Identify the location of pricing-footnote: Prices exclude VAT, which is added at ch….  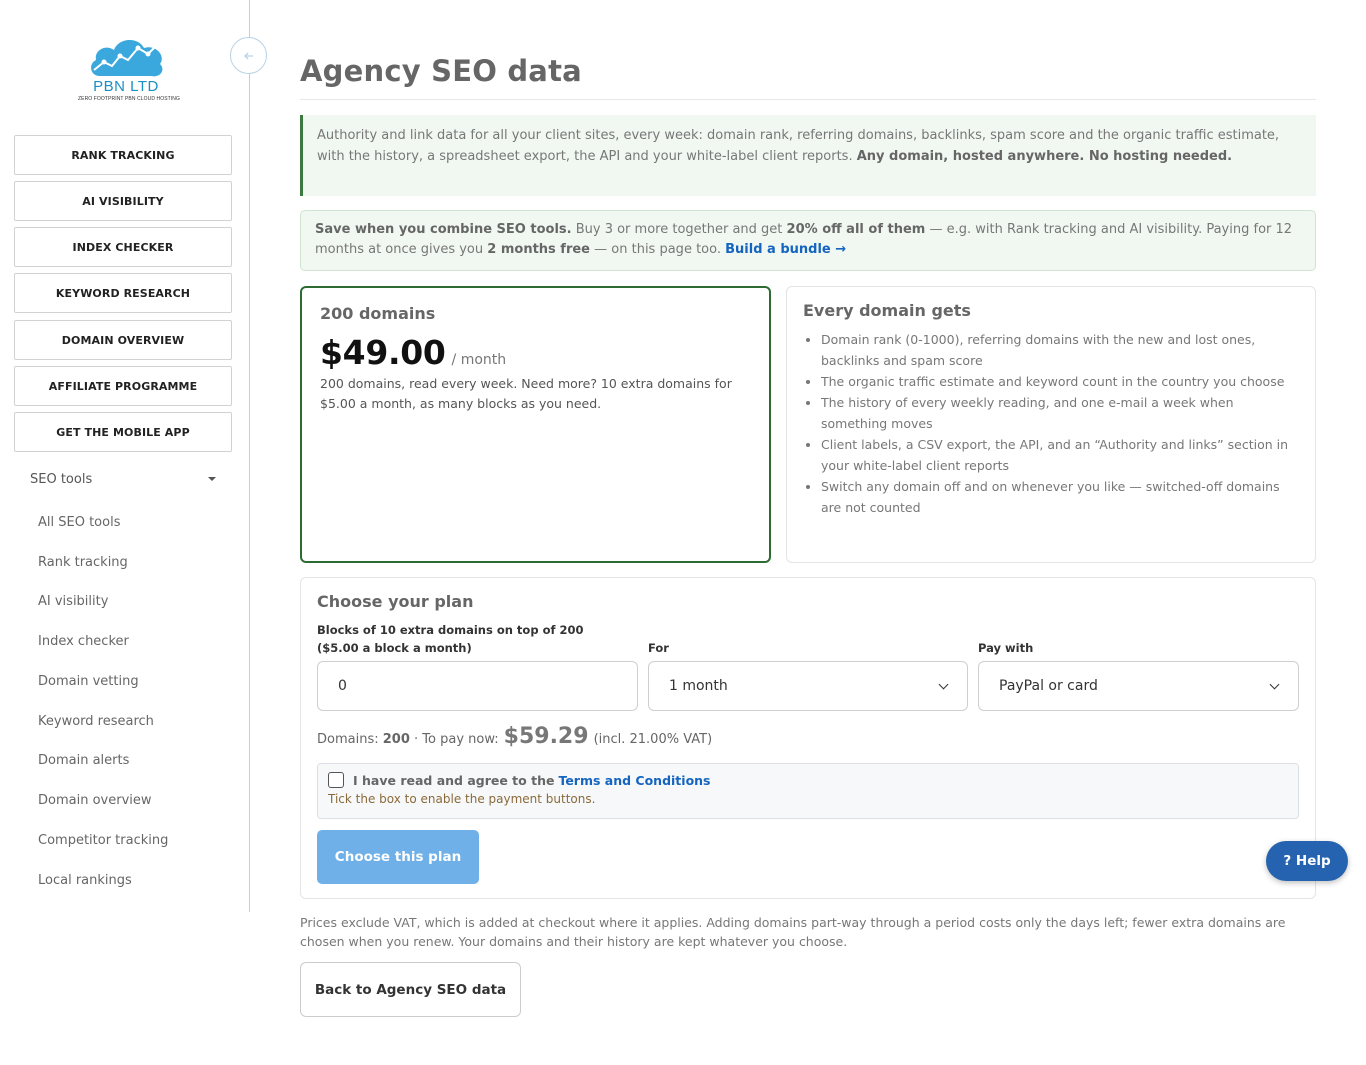
(793, 932).